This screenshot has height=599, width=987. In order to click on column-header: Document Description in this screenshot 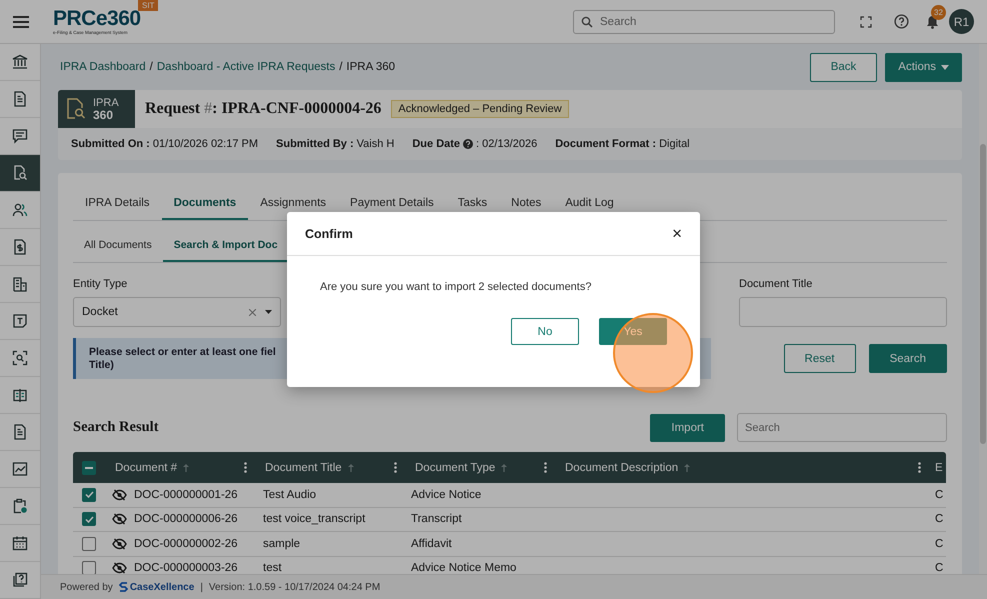, I will do `click(621, 468)`.